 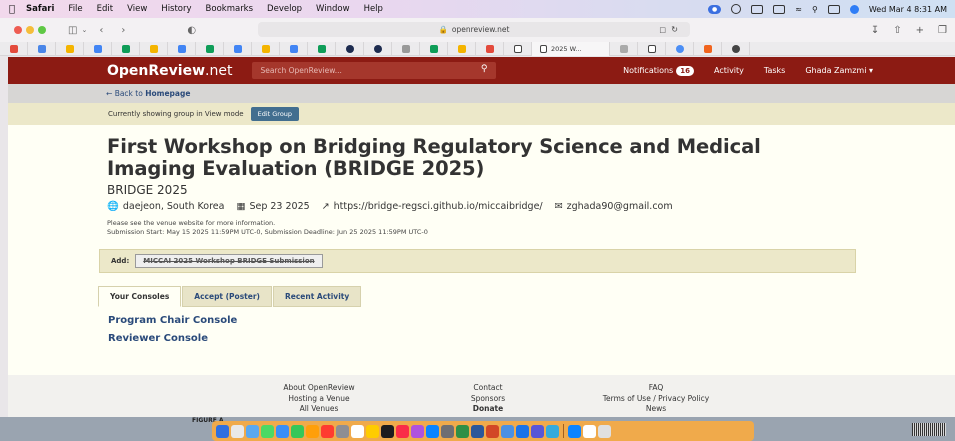 What do you see at coordinates (680, 48) in the screenshot?
I see `pinned-tab-sparkle` at bounding box center [680, 48].